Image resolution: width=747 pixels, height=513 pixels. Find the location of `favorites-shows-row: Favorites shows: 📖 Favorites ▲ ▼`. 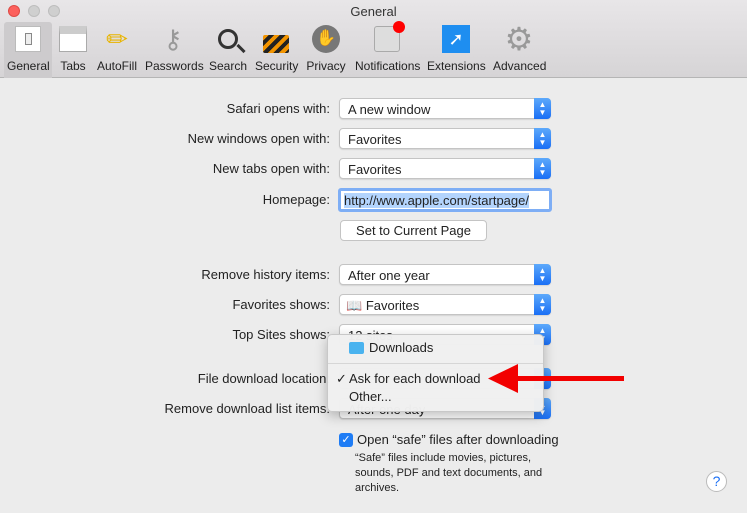

favorites-shows-row: Favorites shows: 📖 Favorites ▲ ▼ is located at coordinates (373, 305).